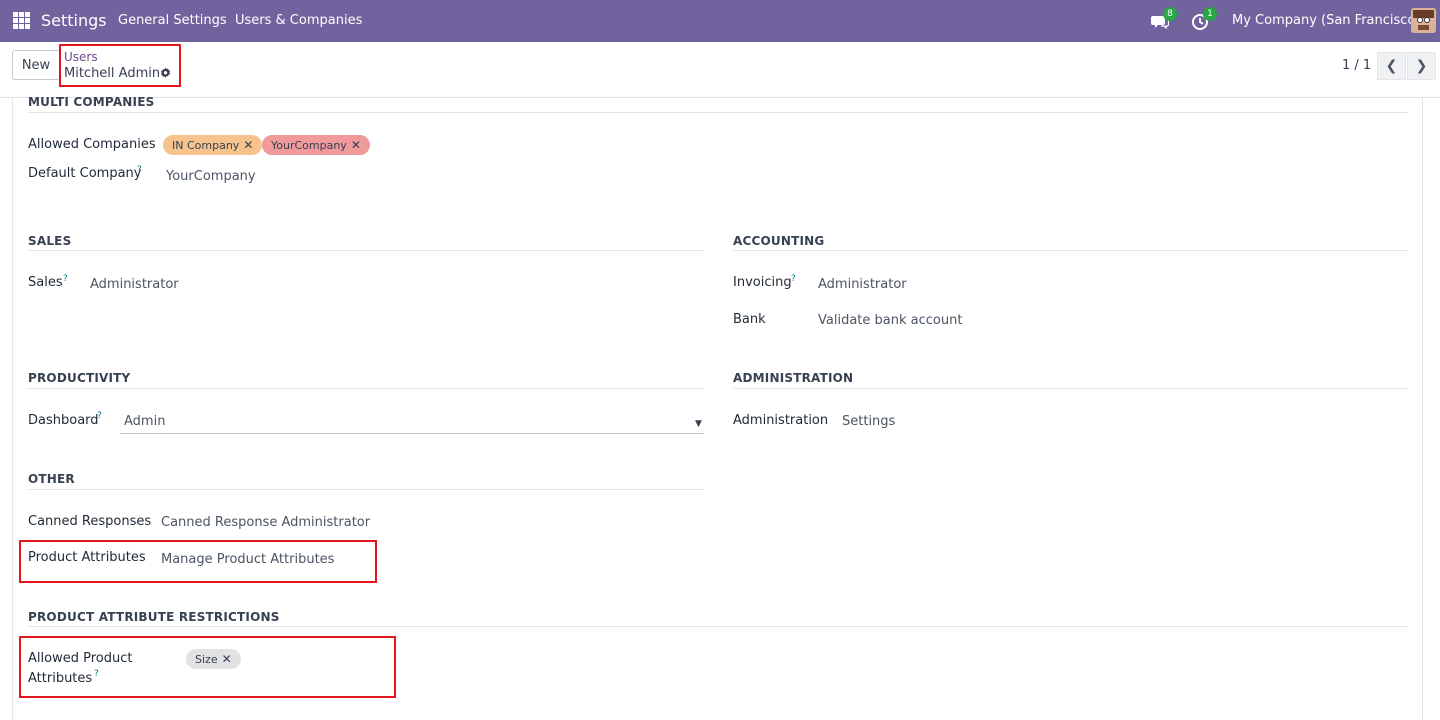  I want to click on tag-yourcompany: YourCompany ✕, so click(316, 145).